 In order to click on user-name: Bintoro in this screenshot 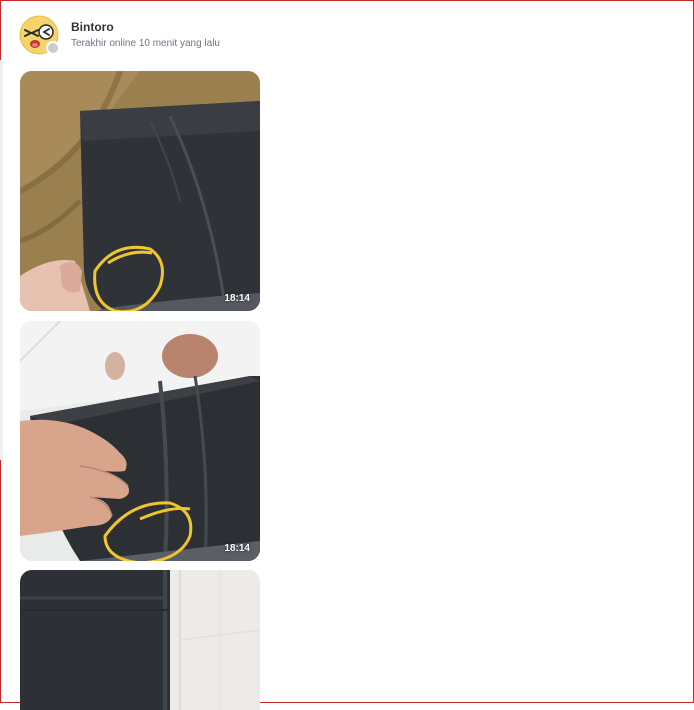, I will do `click(145, 27)`.